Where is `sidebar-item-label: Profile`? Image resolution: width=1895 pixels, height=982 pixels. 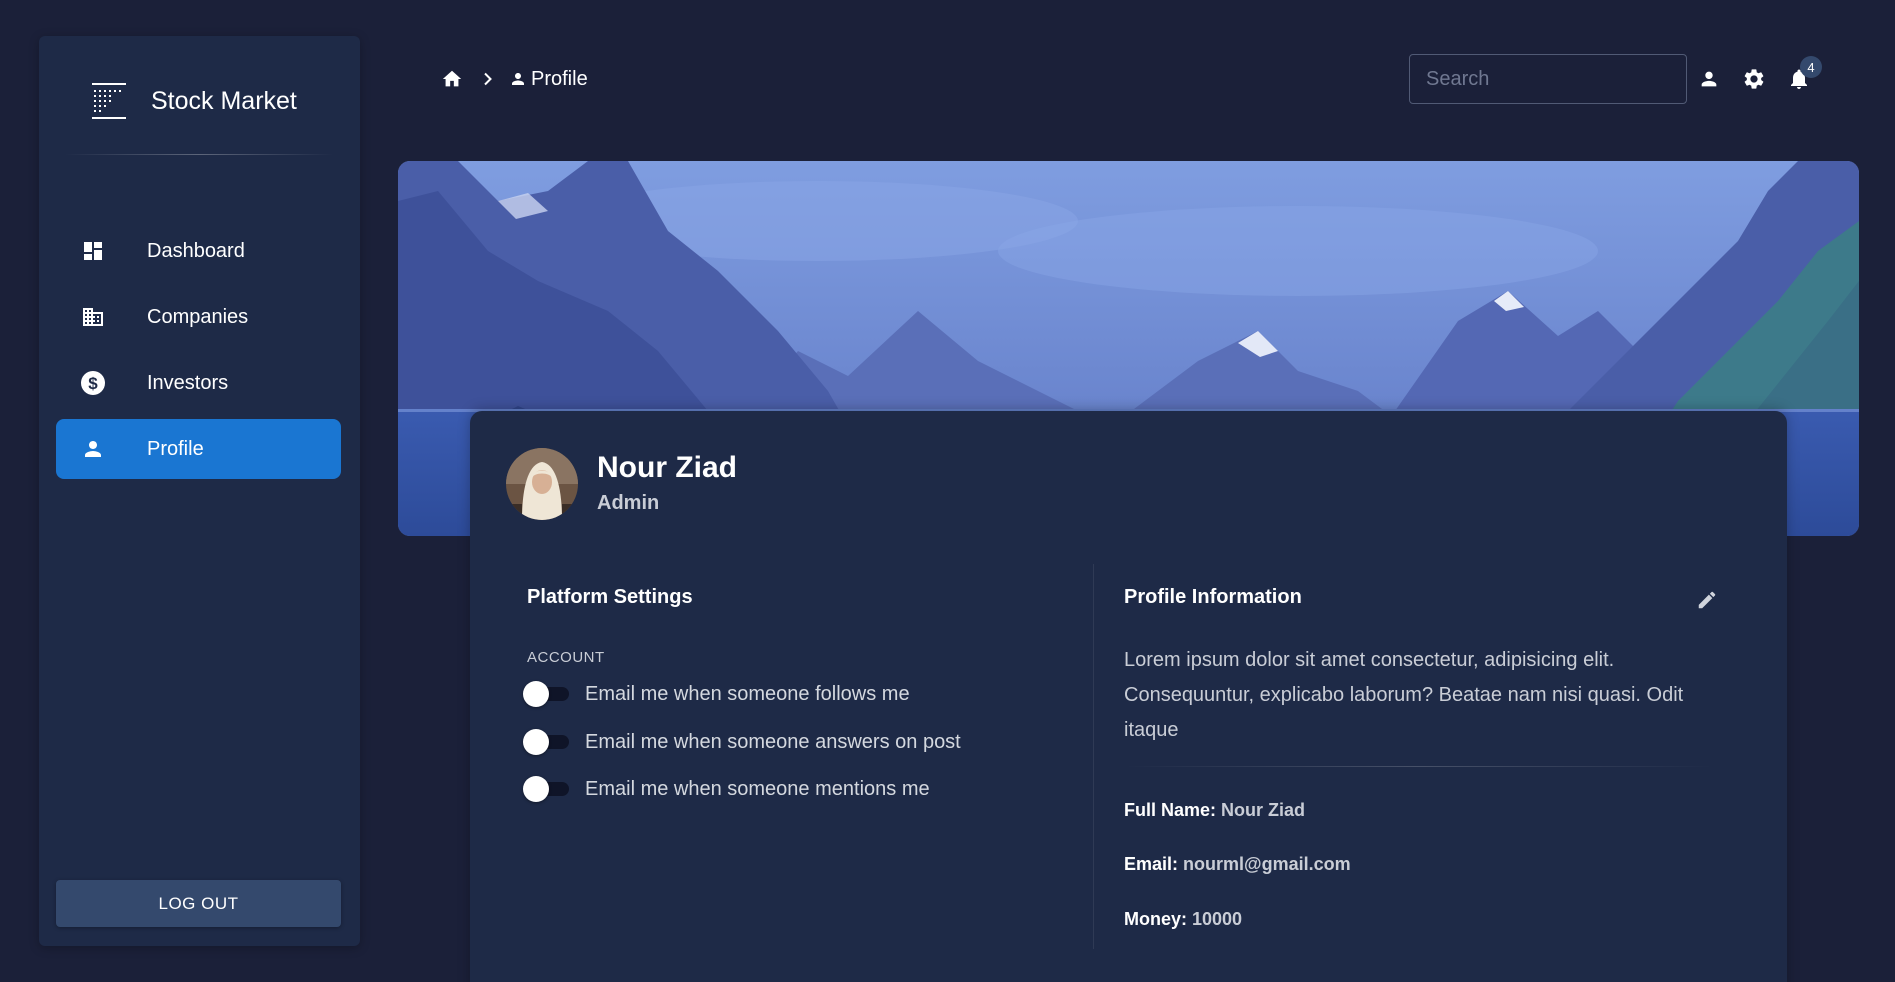
sidebar-item-label: Profile is located at coordinates (175, 448).